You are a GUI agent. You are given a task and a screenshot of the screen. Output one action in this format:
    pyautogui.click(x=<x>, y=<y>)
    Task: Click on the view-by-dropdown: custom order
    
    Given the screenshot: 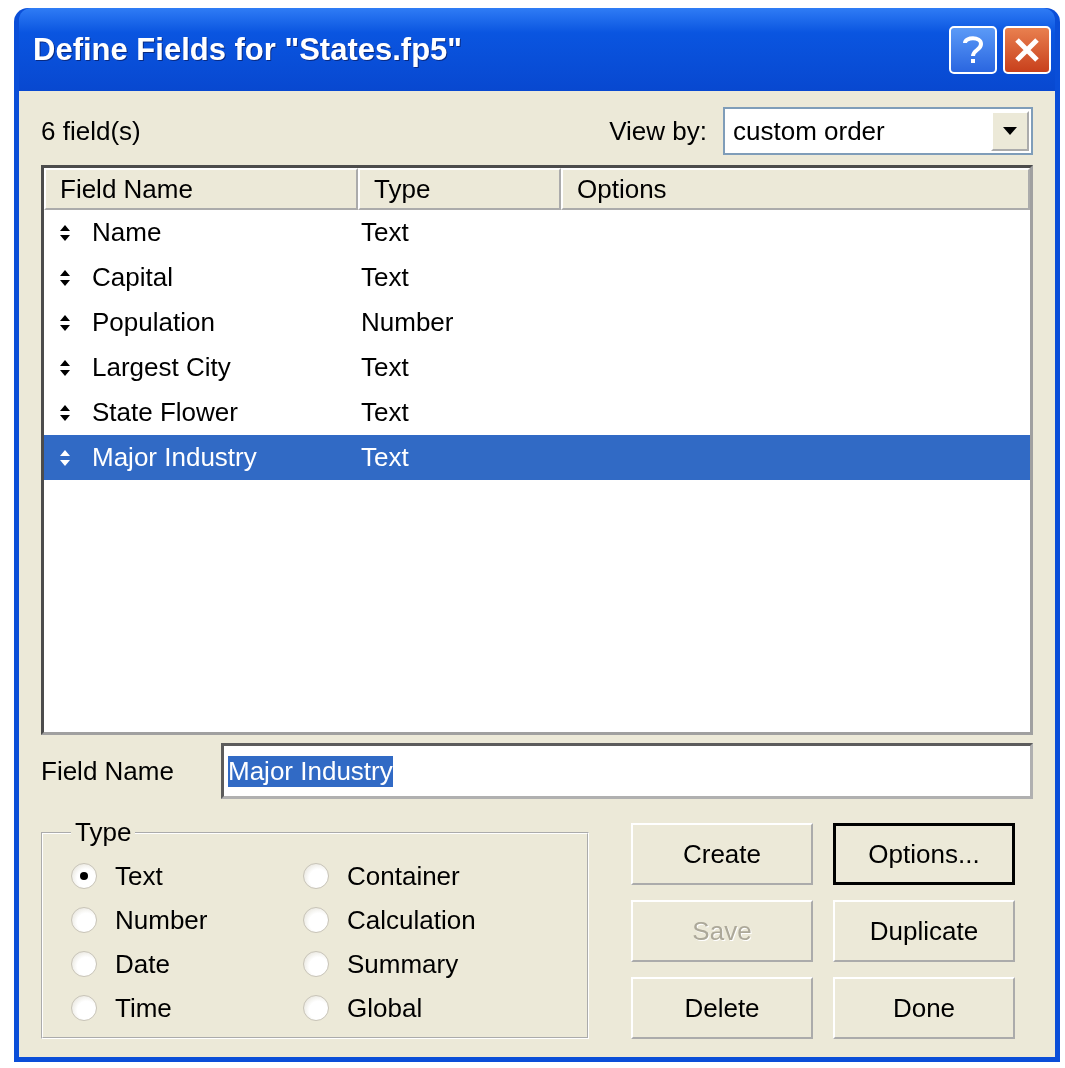 What is the action you would take?
    pyautogui.click(x=878, y=131)
    